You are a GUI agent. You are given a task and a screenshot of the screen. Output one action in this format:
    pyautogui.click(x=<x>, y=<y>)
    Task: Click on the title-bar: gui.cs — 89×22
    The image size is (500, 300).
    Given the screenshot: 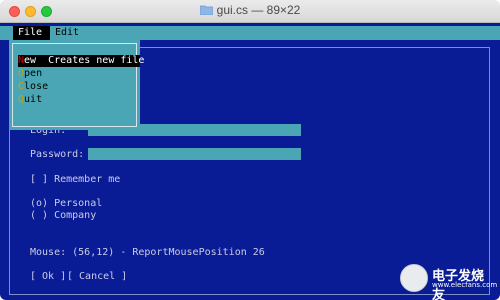 What is the action you would take?
    pyautogui.click(x=250, y=11)
    